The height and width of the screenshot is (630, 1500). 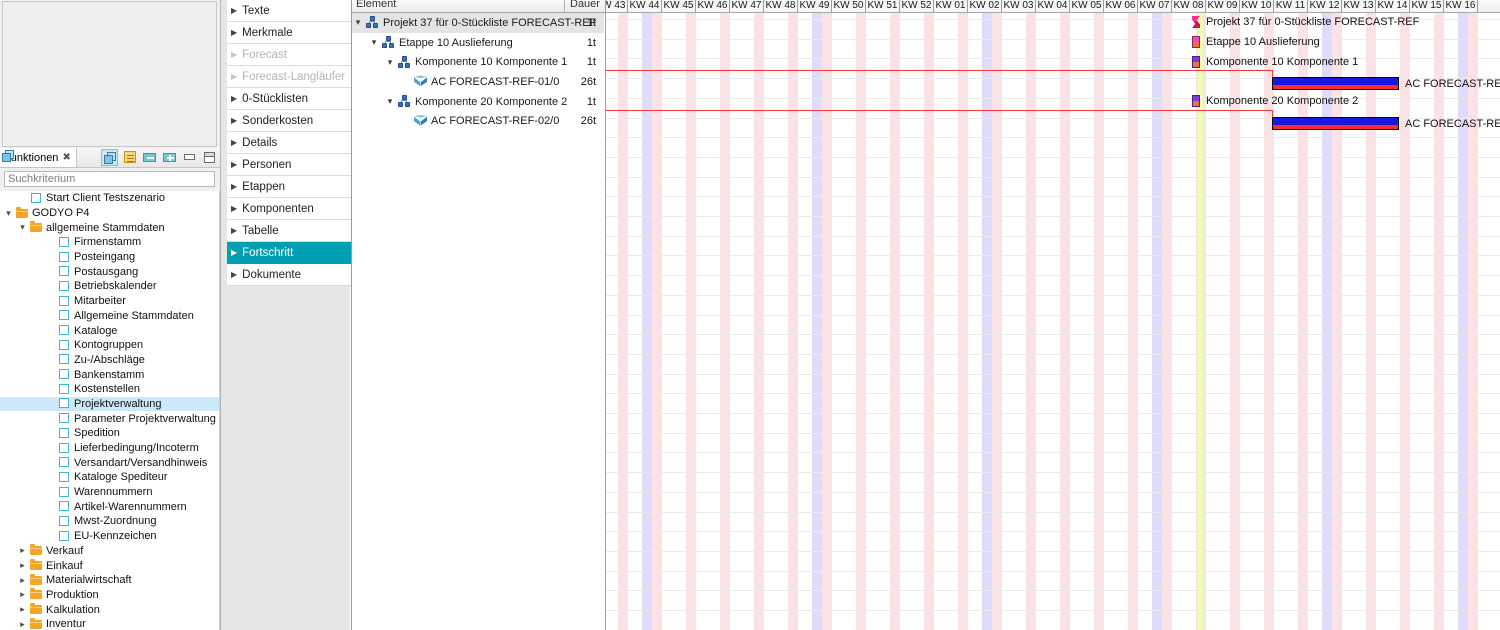 I want to click on expand-all-button, so click(x=169, y=157).